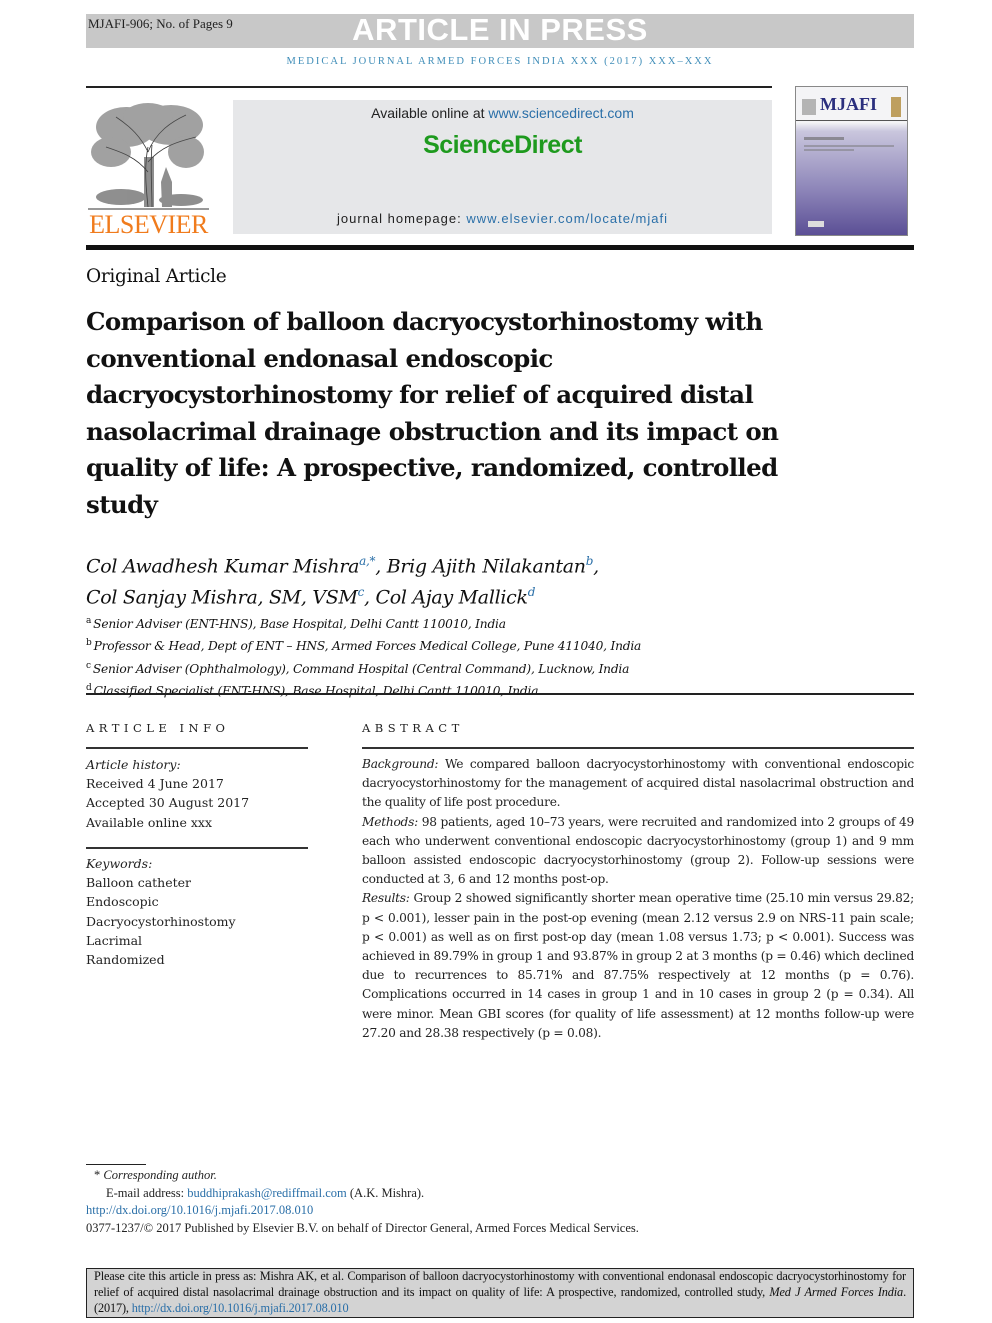 This screenshot has width=992, height=1323. I want to click on affiliation-rule, so click(500, 694).